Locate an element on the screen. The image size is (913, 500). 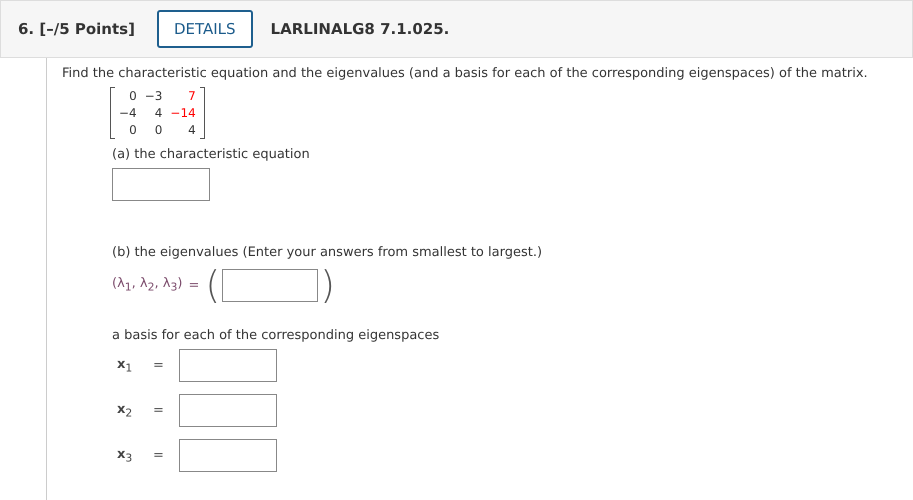
matrix-entry: −3 is located at coordinates (153, 96).